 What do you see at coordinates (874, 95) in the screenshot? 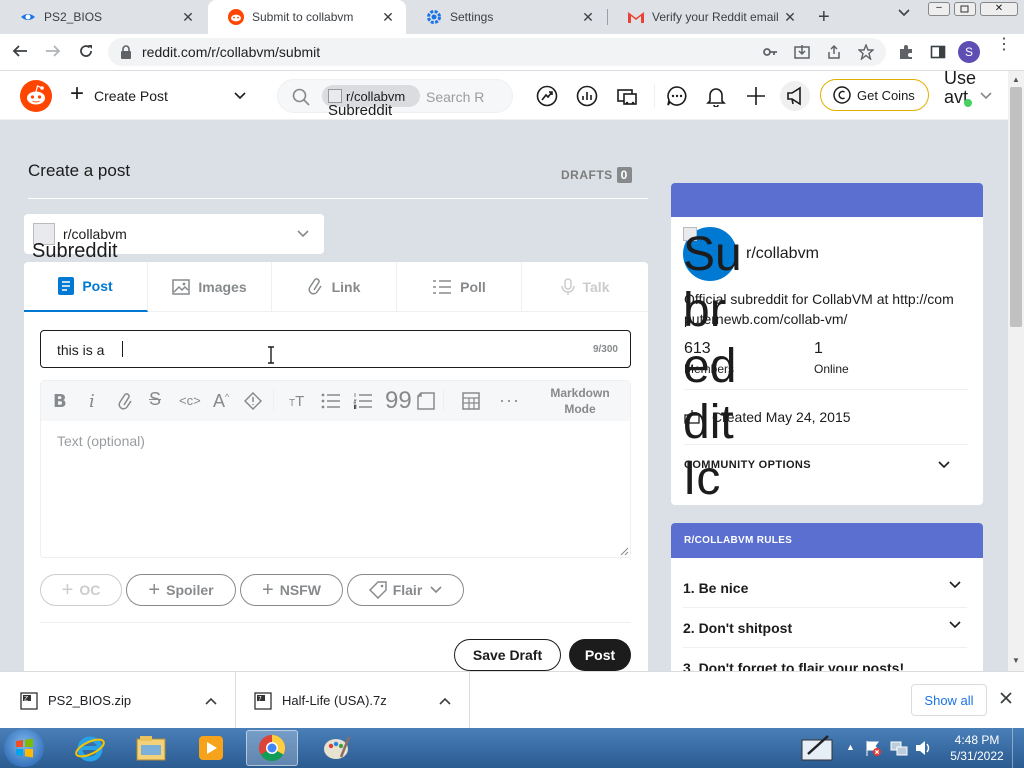
I see `get-coins-button: Get Coins` at bounding box center [874, 95].